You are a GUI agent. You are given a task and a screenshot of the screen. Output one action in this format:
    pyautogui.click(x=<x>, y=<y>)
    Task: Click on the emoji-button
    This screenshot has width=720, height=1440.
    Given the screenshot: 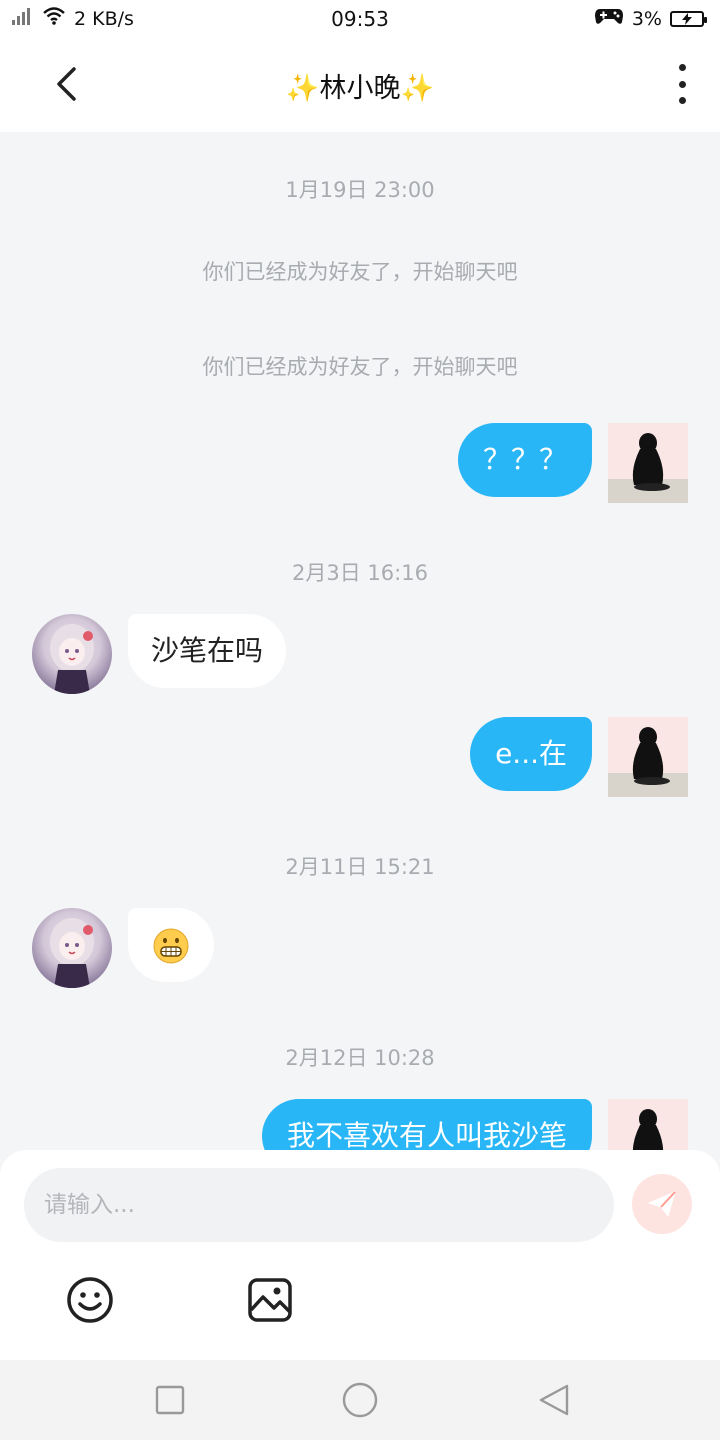 What is the action you would take?
    pyautogui.click(x=90, y=1300)
    